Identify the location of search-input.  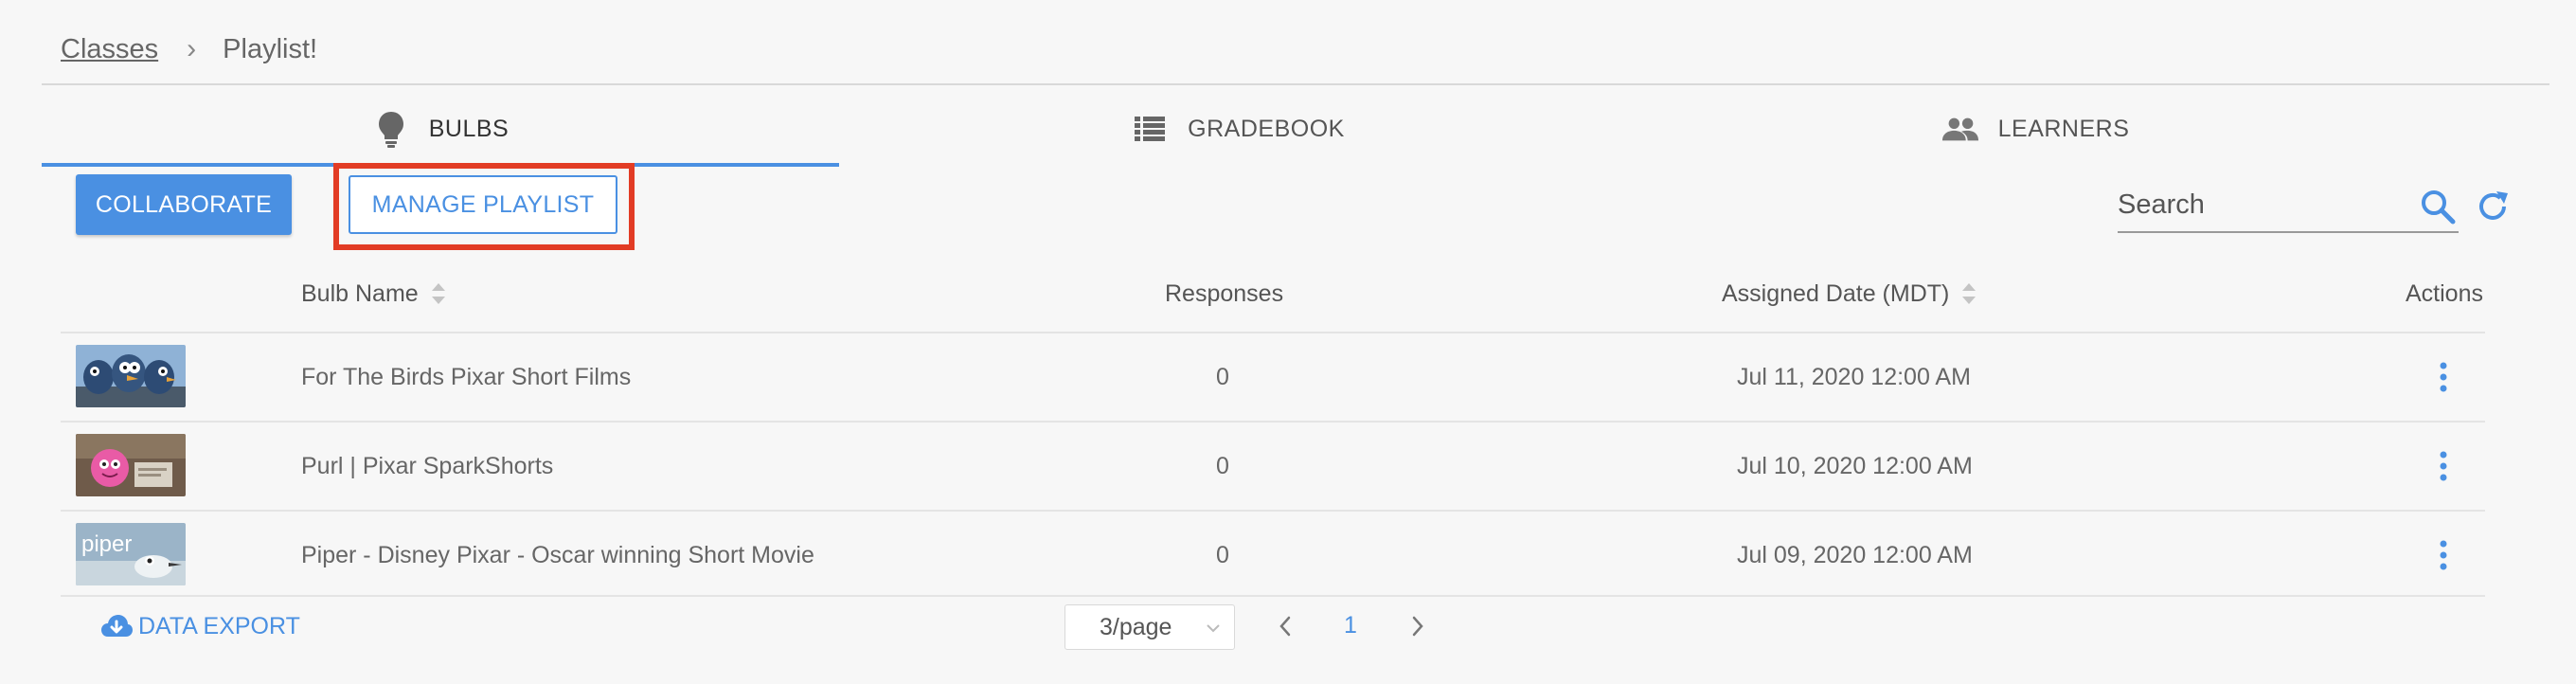
(2260, 204).